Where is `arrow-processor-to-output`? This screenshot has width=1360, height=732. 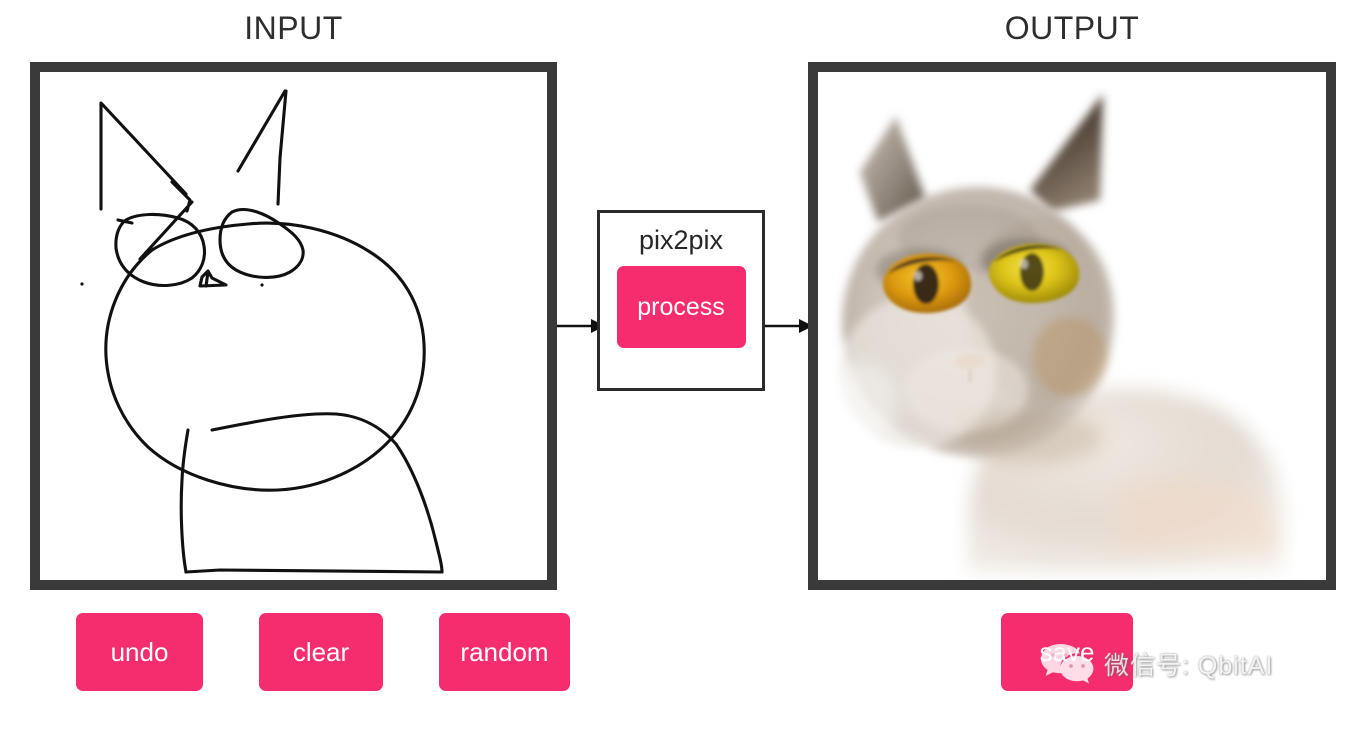
arrow-processor-to-output is located at coordinates (789, 326).